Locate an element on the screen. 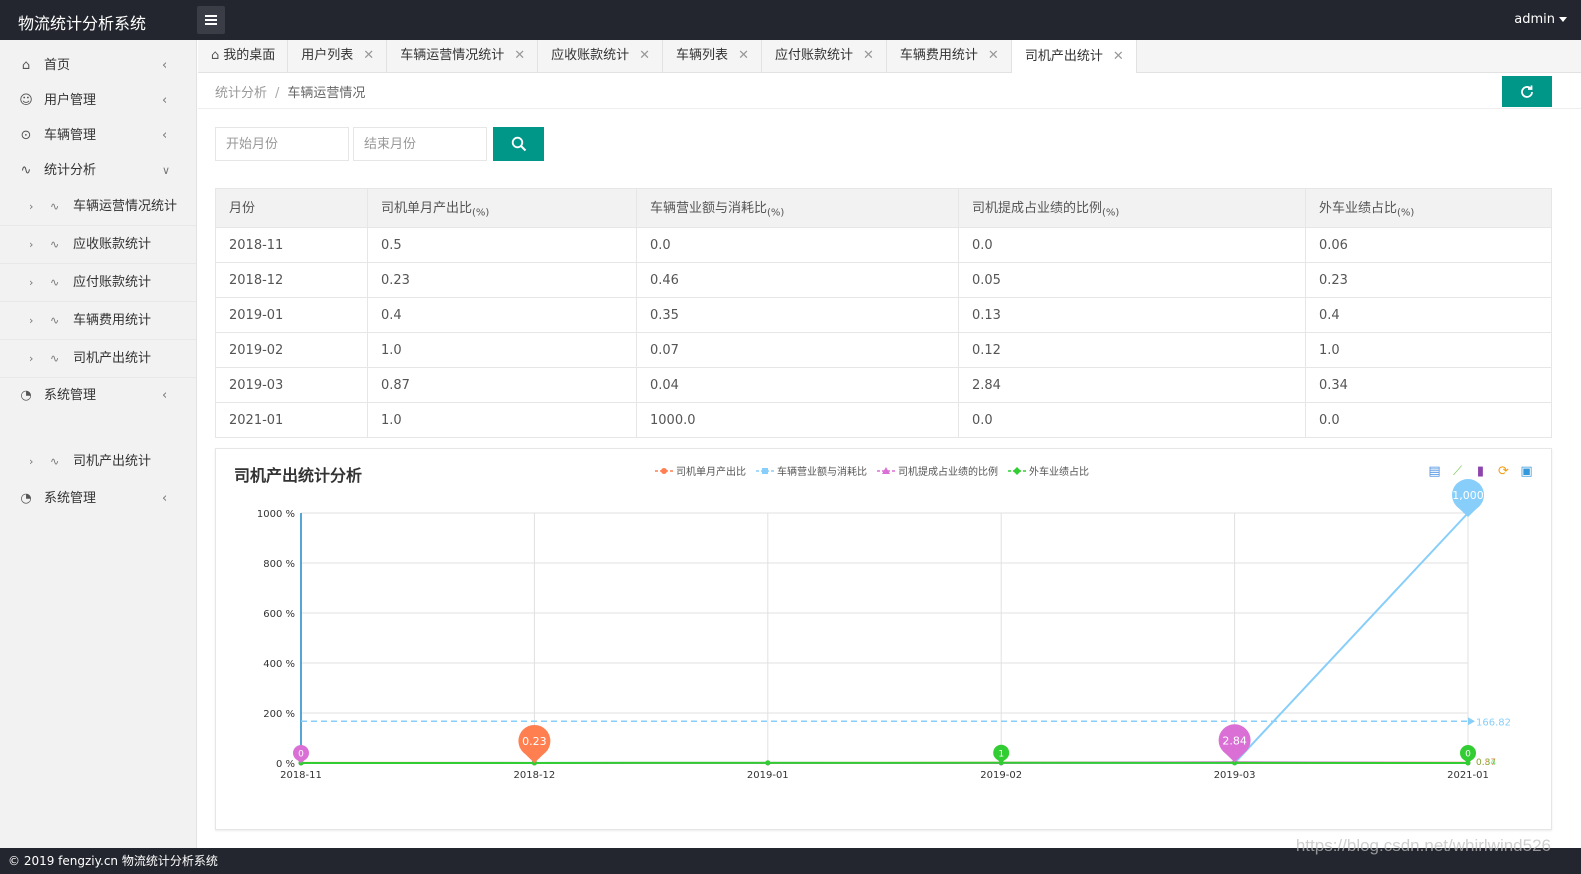  table-cell: 2.84 is located at coordinates (1132, 385).